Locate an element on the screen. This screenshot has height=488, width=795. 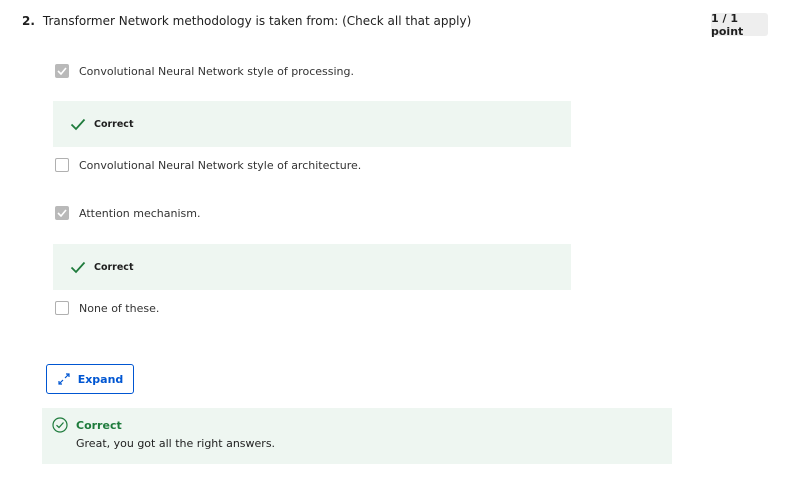
option-1-feedback: Correct is located at coordinates (312, 124).